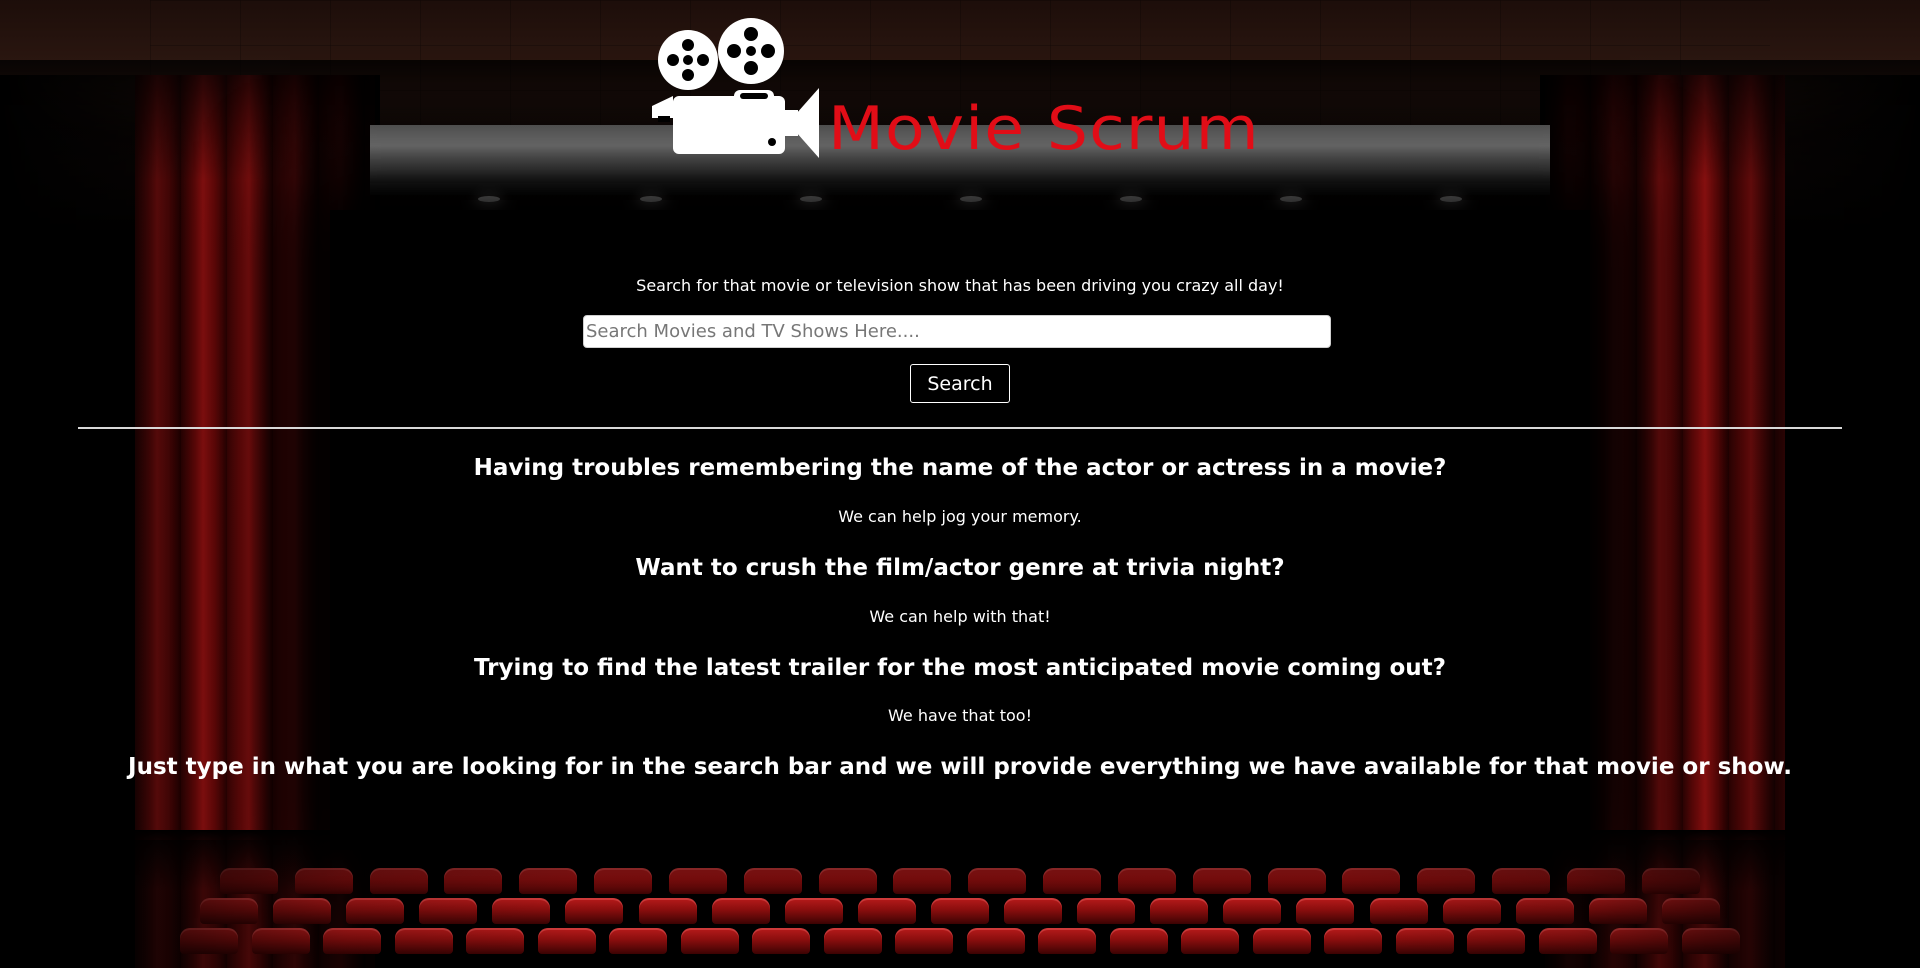 The width and height of the screenshot is (1920, 968). Describe the element at coordinates (960, 904) in the screenshot. I see `seats-fade-sides` at that location.